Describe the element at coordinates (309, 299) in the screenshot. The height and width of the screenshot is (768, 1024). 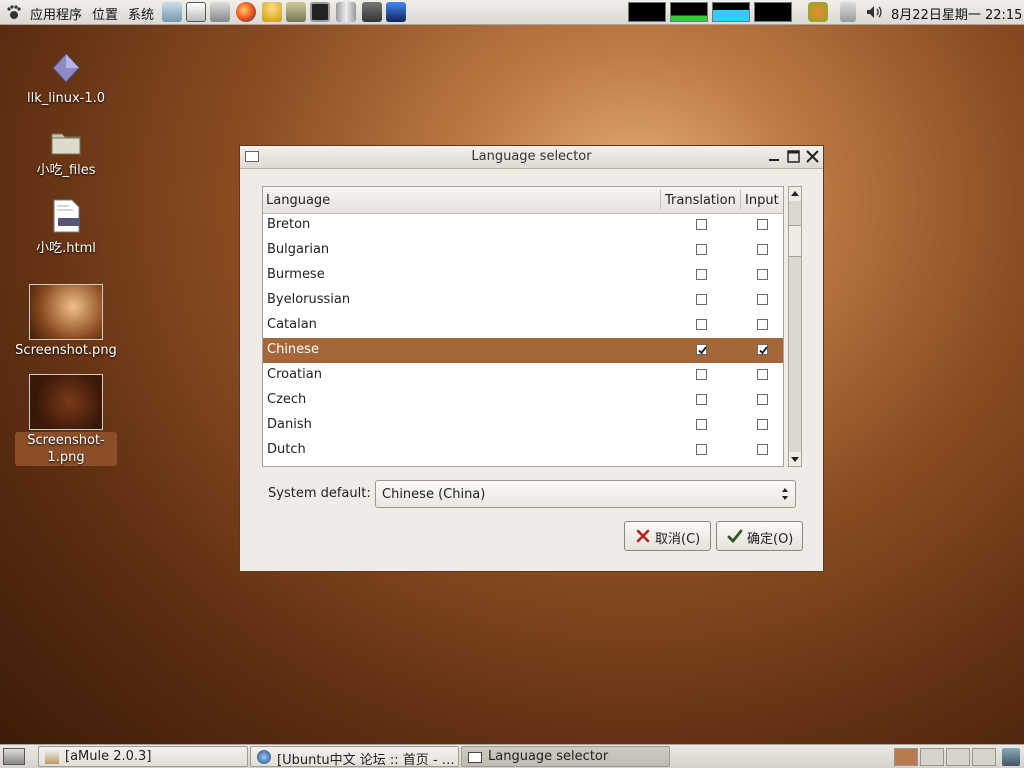
I see `language-name: Byelorussian` at that location.